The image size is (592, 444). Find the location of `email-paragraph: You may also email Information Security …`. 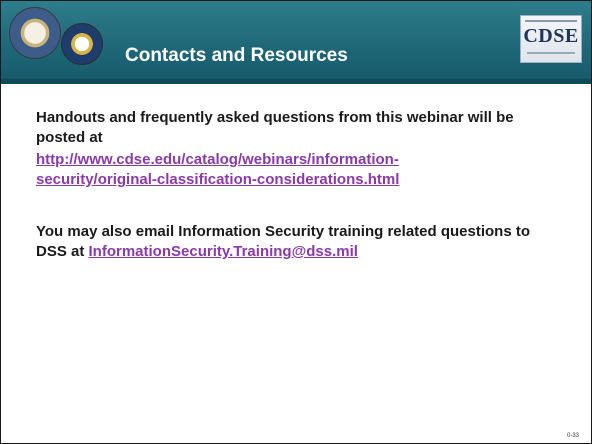

email-paragraph: You may also email Information Security … is located at coordinates (296, 242).